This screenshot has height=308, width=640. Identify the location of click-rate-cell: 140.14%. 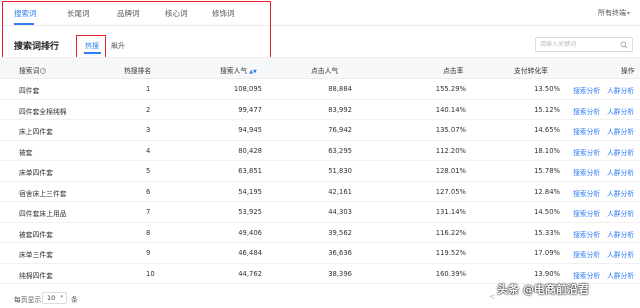
(450, 109).